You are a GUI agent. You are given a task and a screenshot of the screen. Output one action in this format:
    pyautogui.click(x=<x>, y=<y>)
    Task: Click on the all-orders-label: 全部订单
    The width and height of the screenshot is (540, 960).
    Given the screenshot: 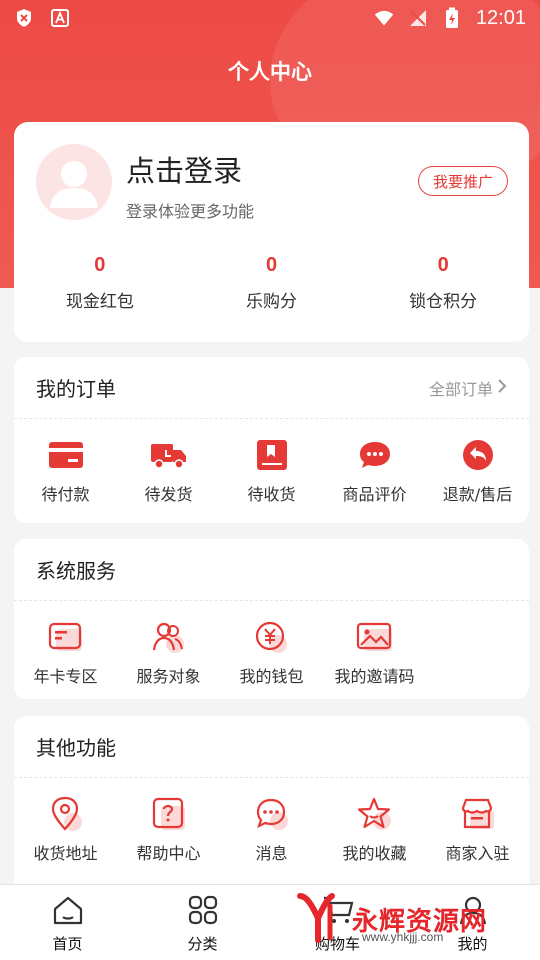 What is the action you would take?
    pyautogui.click(x=460, y=389)
    